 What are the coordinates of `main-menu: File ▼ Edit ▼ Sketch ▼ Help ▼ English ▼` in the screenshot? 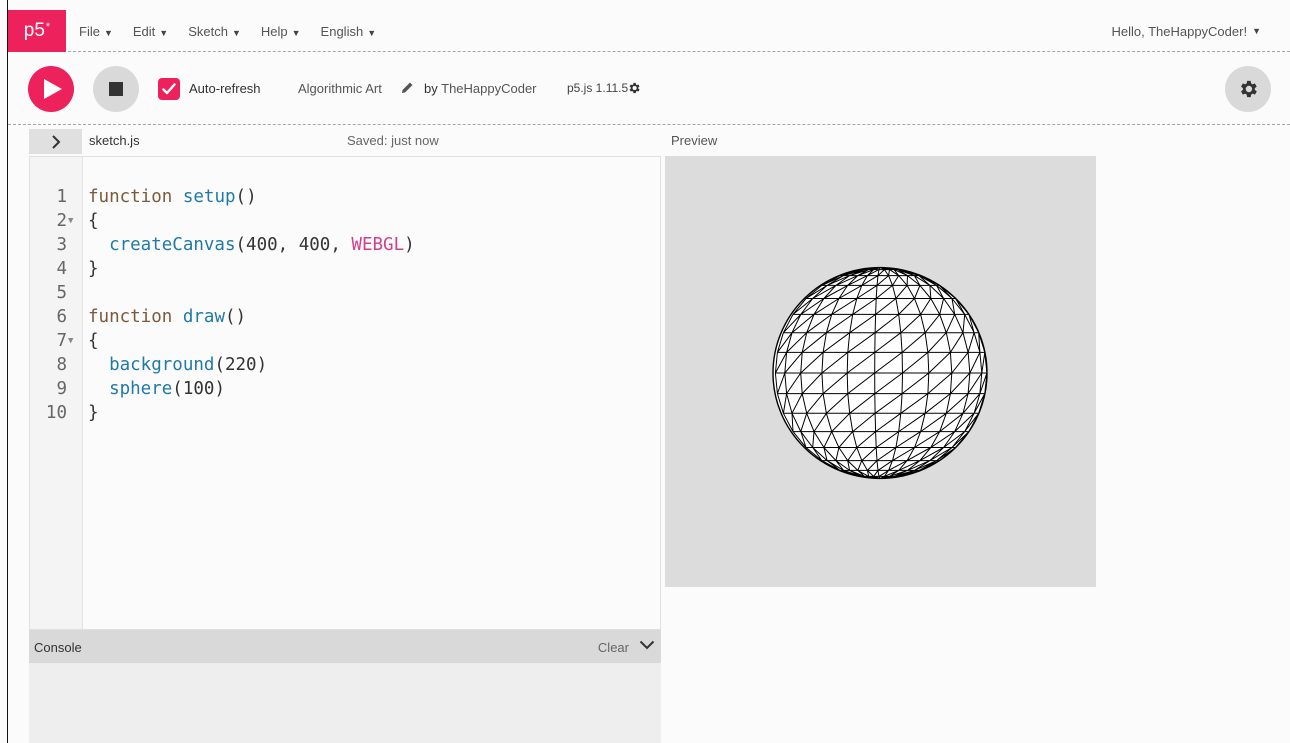 It's located at (237, 31).